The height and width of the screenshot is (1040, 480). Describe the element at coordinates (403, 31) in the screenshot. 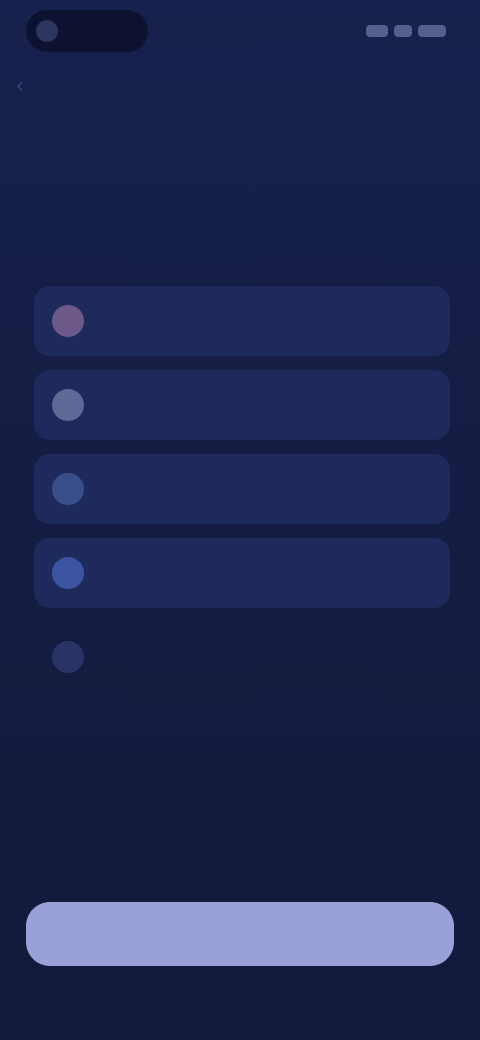

I see `wifi-icon` at that location.